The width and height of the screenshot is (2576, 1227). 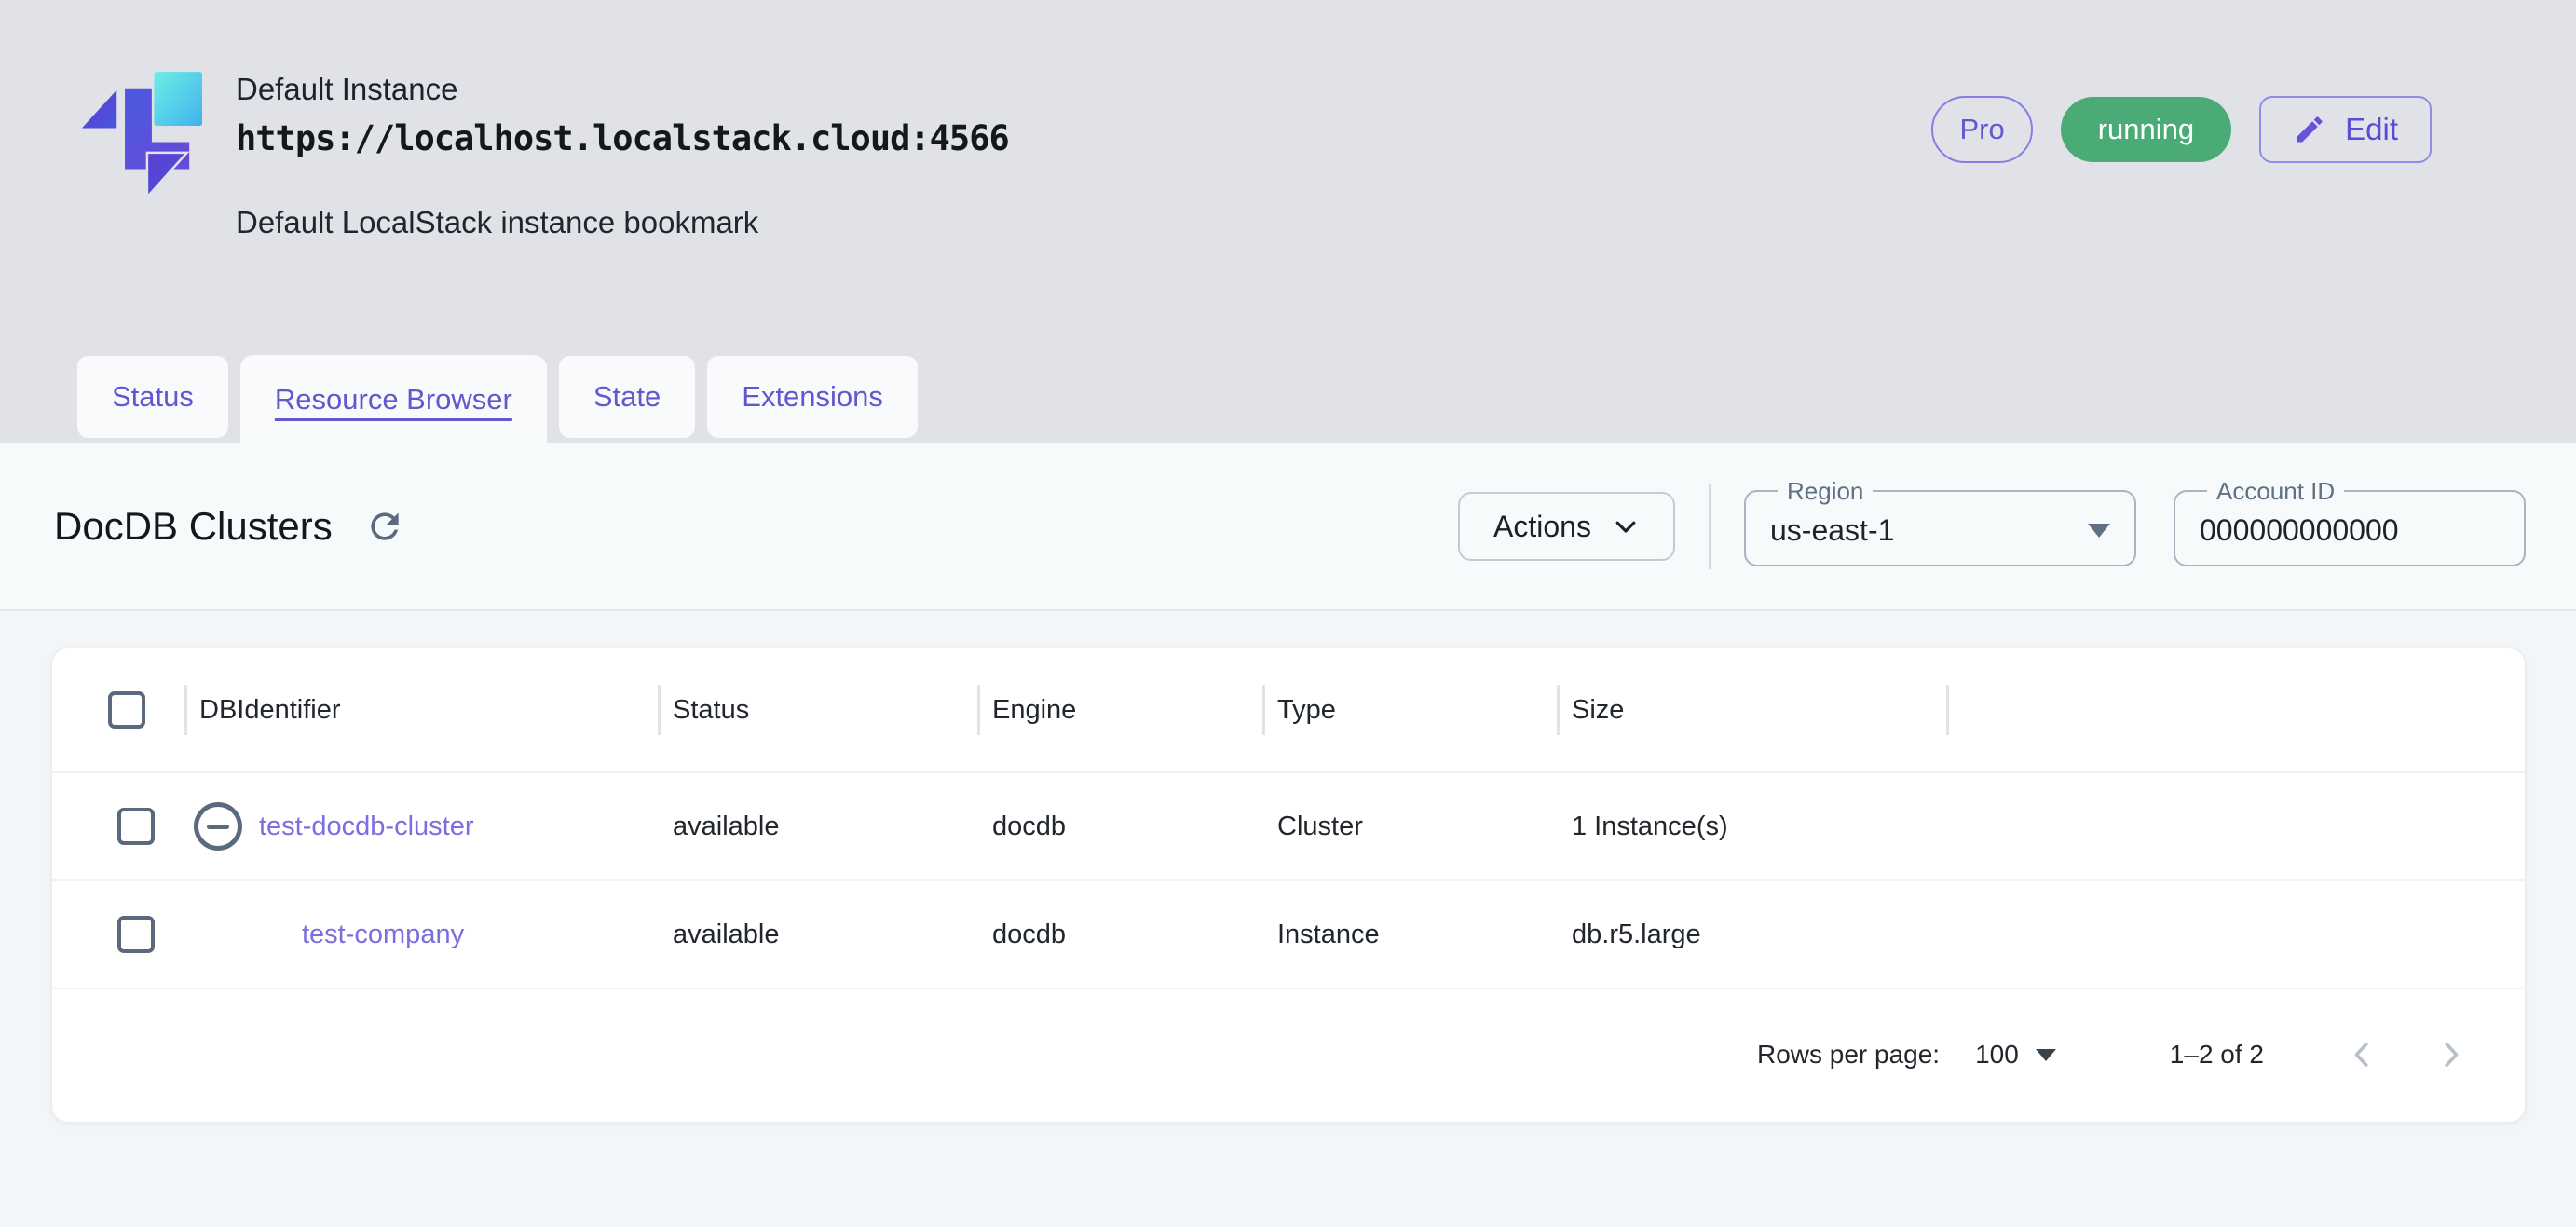 I want to click on table-pagination: Rows per page: 100 1–2 of 2, so click(x=1288, y=1054).